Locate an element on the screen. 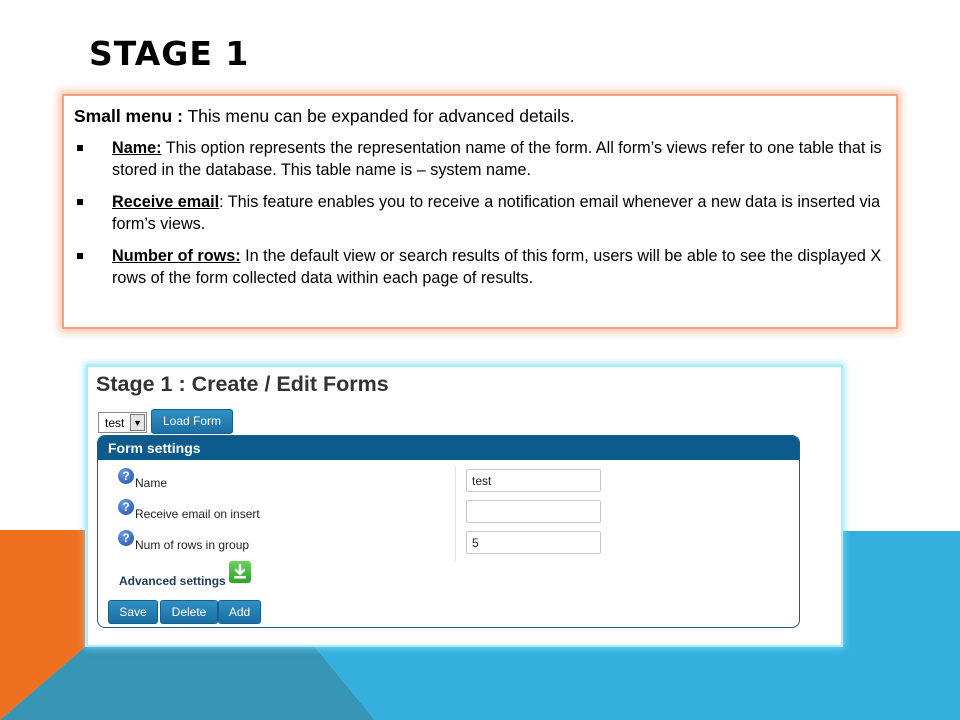  column-divider is located at coordinates (455, 513).